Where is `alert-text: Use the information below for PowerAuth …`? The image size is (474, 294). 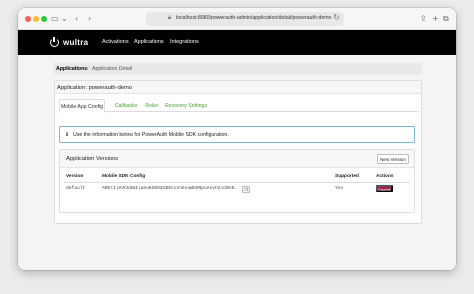
alert-text: Use the information below for PowerAuth … is located at coordinates (151, 135).